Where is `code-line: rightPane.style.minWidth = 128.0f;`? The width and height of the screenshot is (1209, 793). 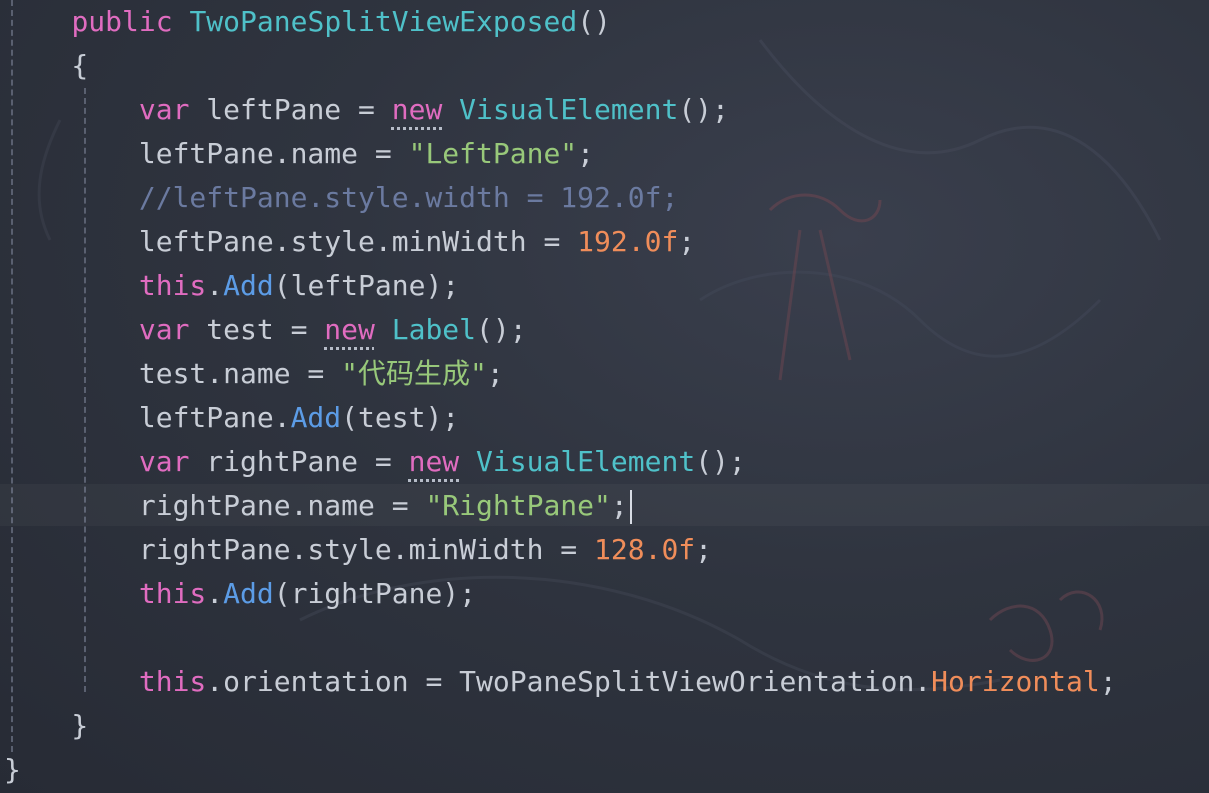 code-line: rightPane.style.minWidth = 128.0f; is located at coordinates (358, 550).